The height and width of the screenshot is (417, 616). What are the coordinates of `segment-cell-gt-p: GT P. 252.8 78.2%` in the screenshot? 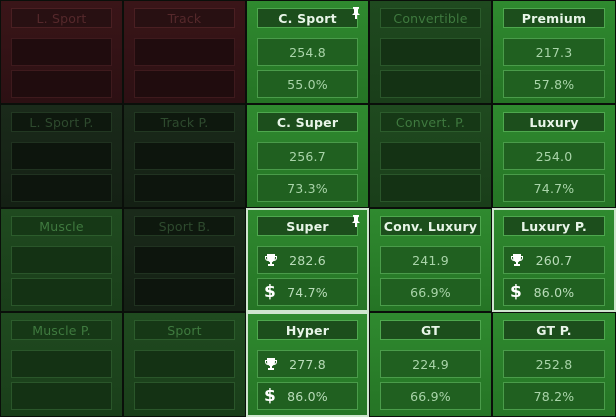 It's located at (554, 364).